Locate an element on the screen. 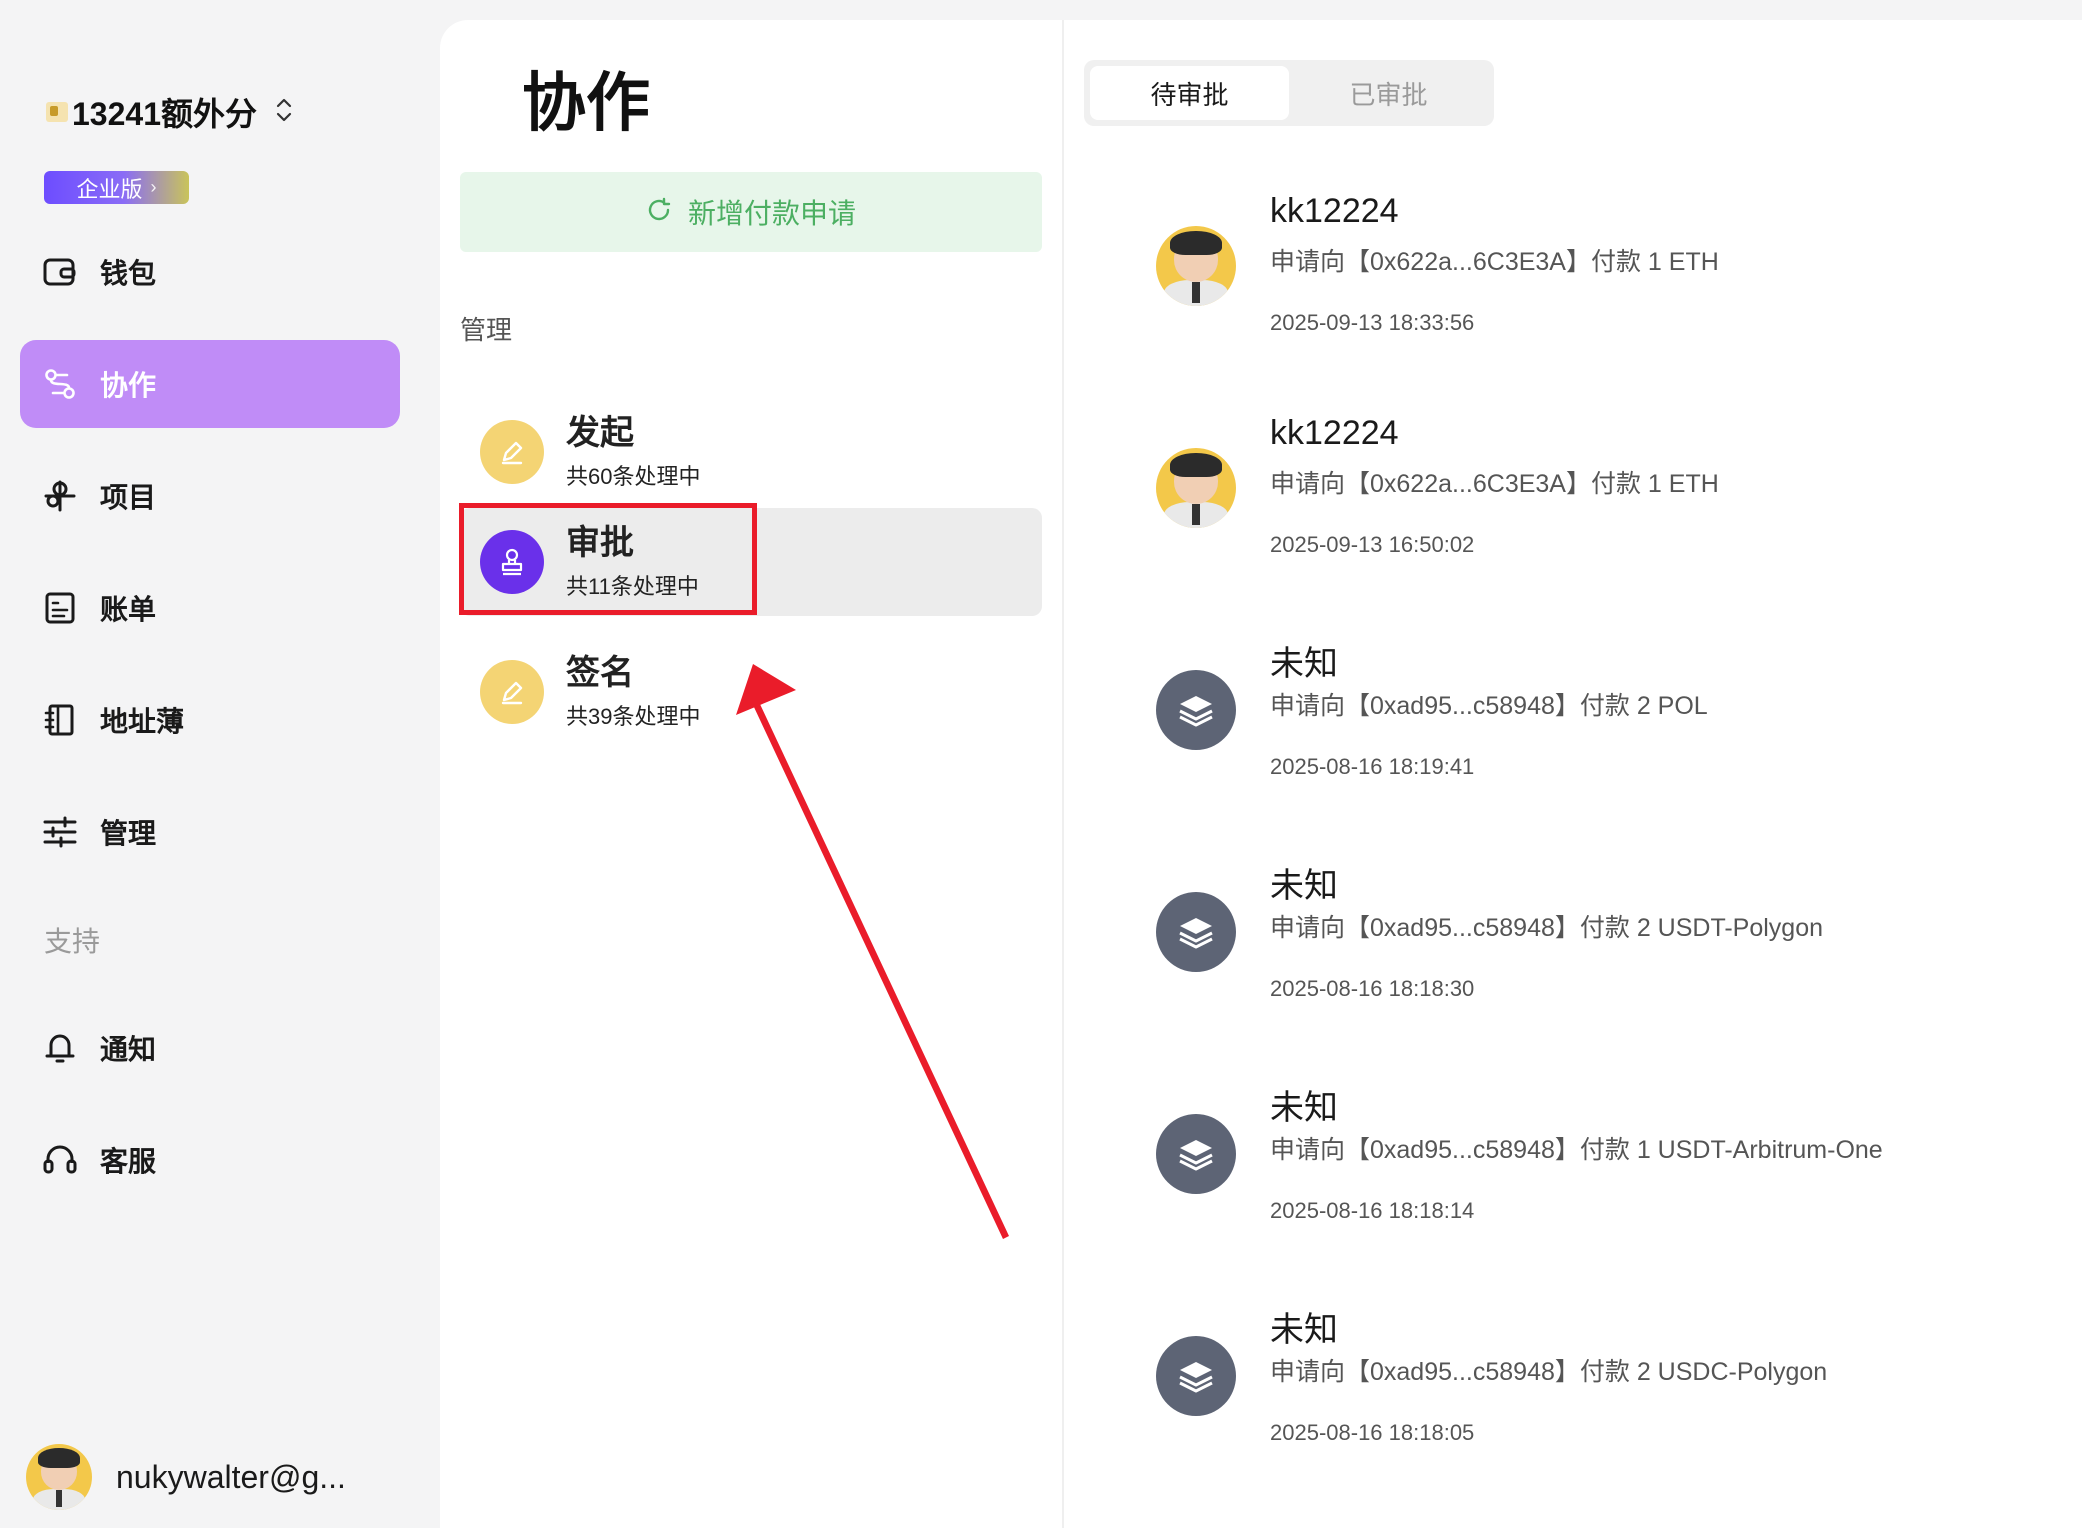  request-time: 2025-08-16 18:18:05 is located at coordinates (1372, 1432).